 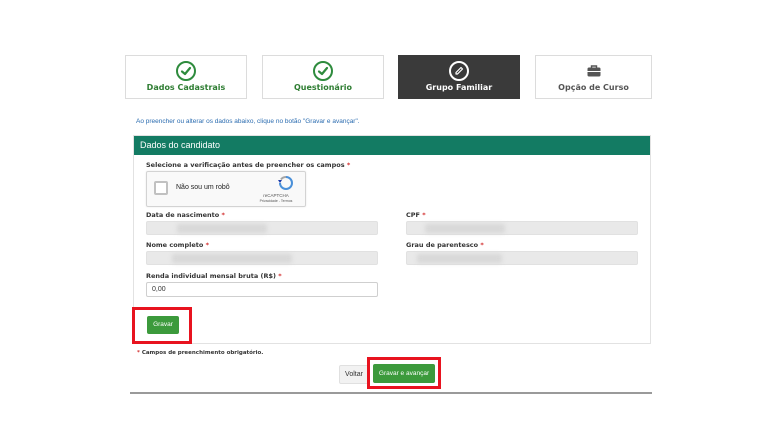 I want to click on step-opcao-de-curso: Opção de Curso, so click(x=593, y=77).